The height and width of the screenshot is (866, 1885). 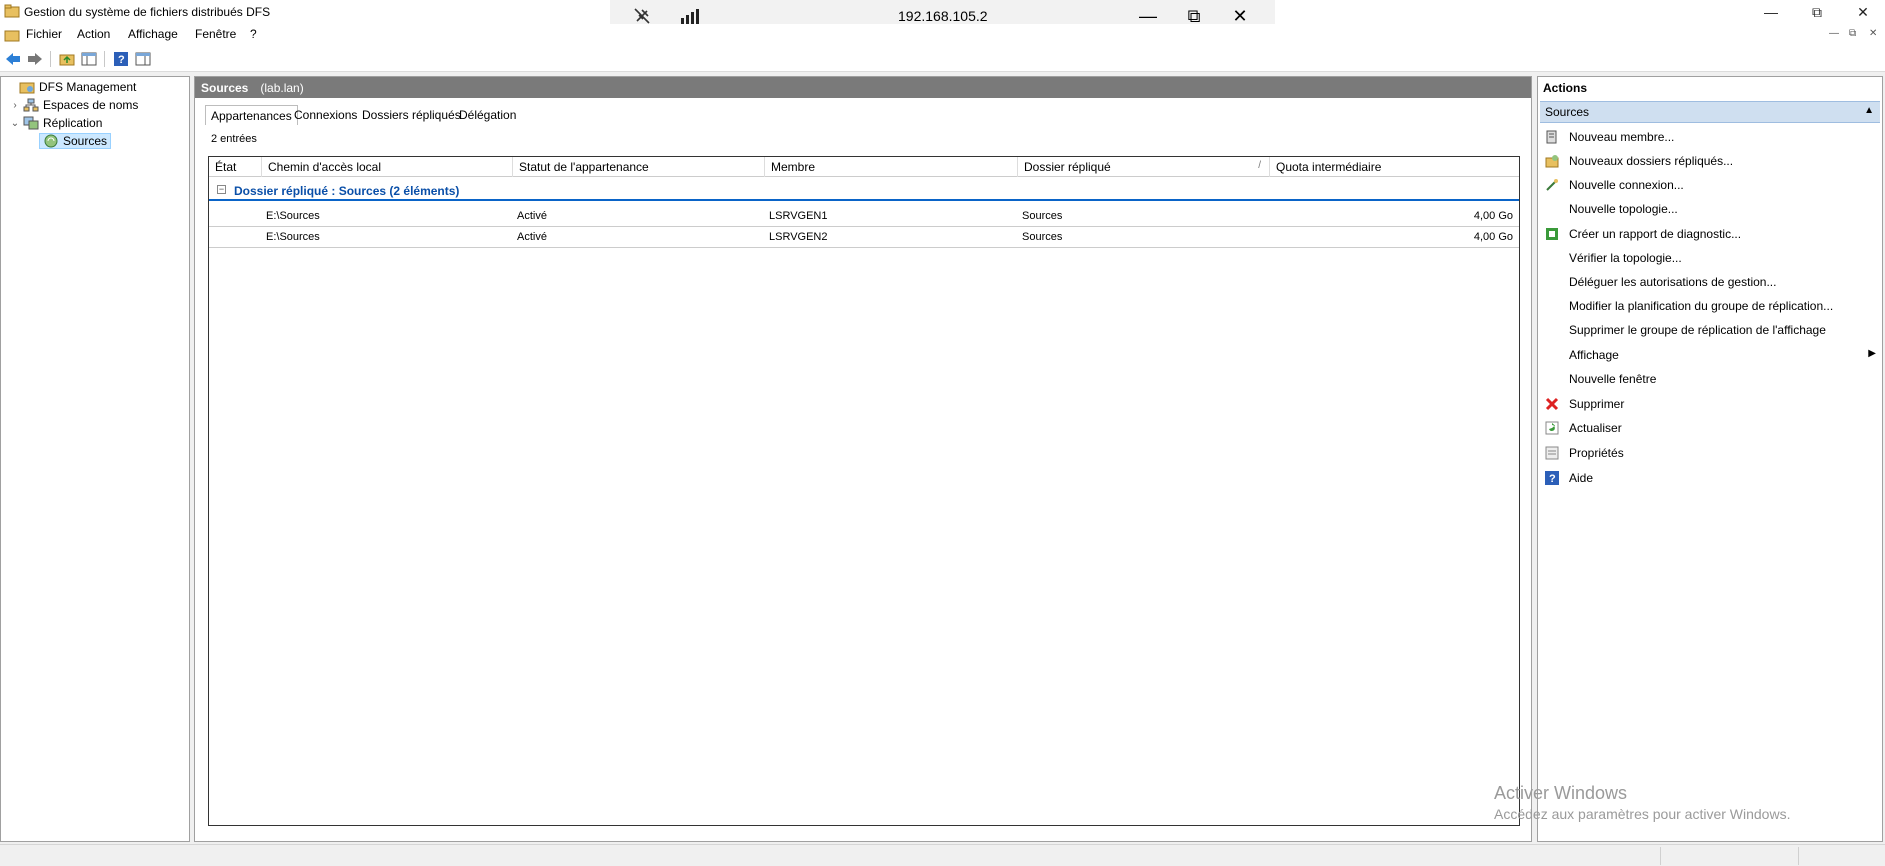 What do you see at coordinates (1552, 185) in the screenshot?
I see `new-connection-icon` at bounding box center [1552, 185].